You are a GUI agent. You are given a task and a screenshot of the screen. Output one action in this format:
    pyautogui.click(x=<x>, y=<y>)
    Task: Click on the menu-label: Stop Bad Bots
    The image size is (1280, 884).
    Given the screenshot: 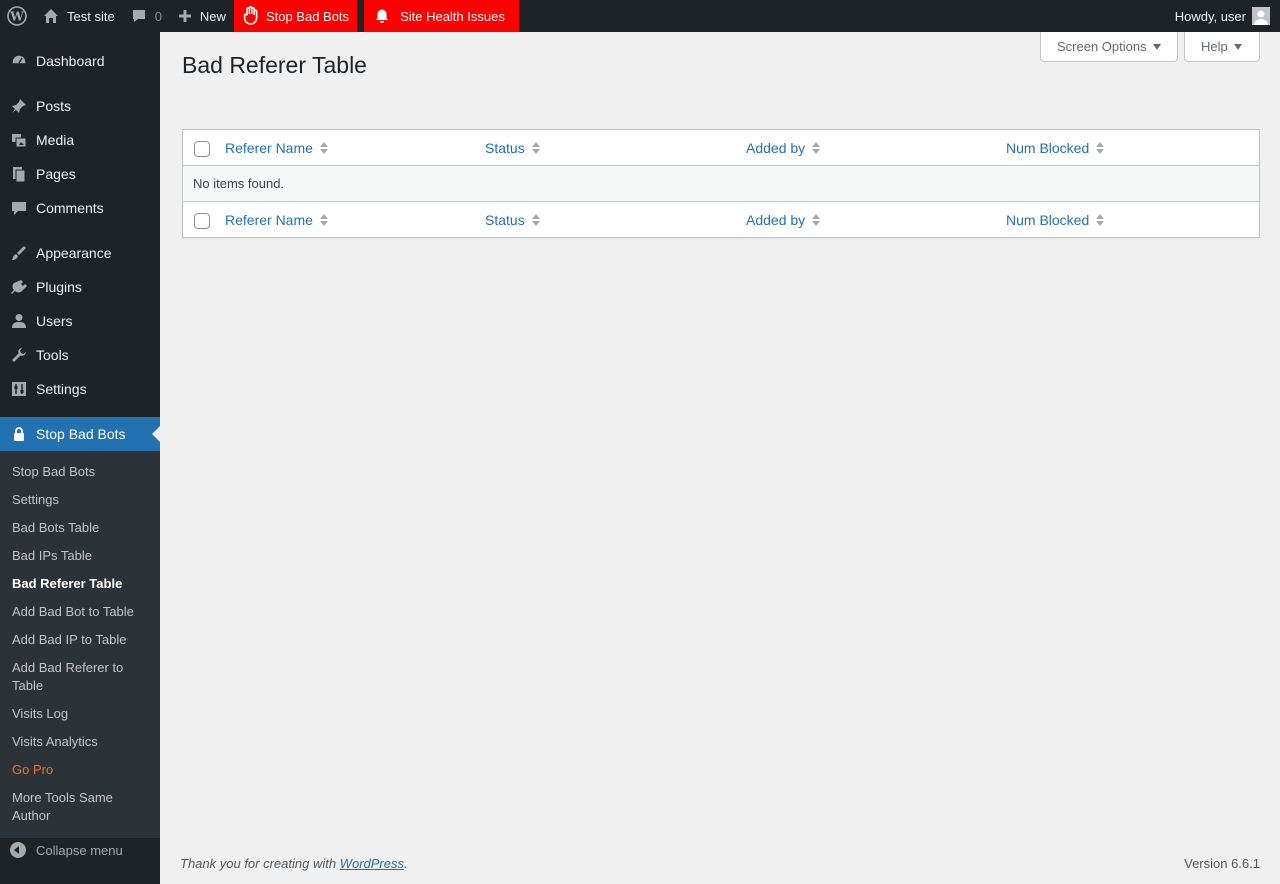 What is the action you would take?
    pyautogui.click(x=81, y=434)
    